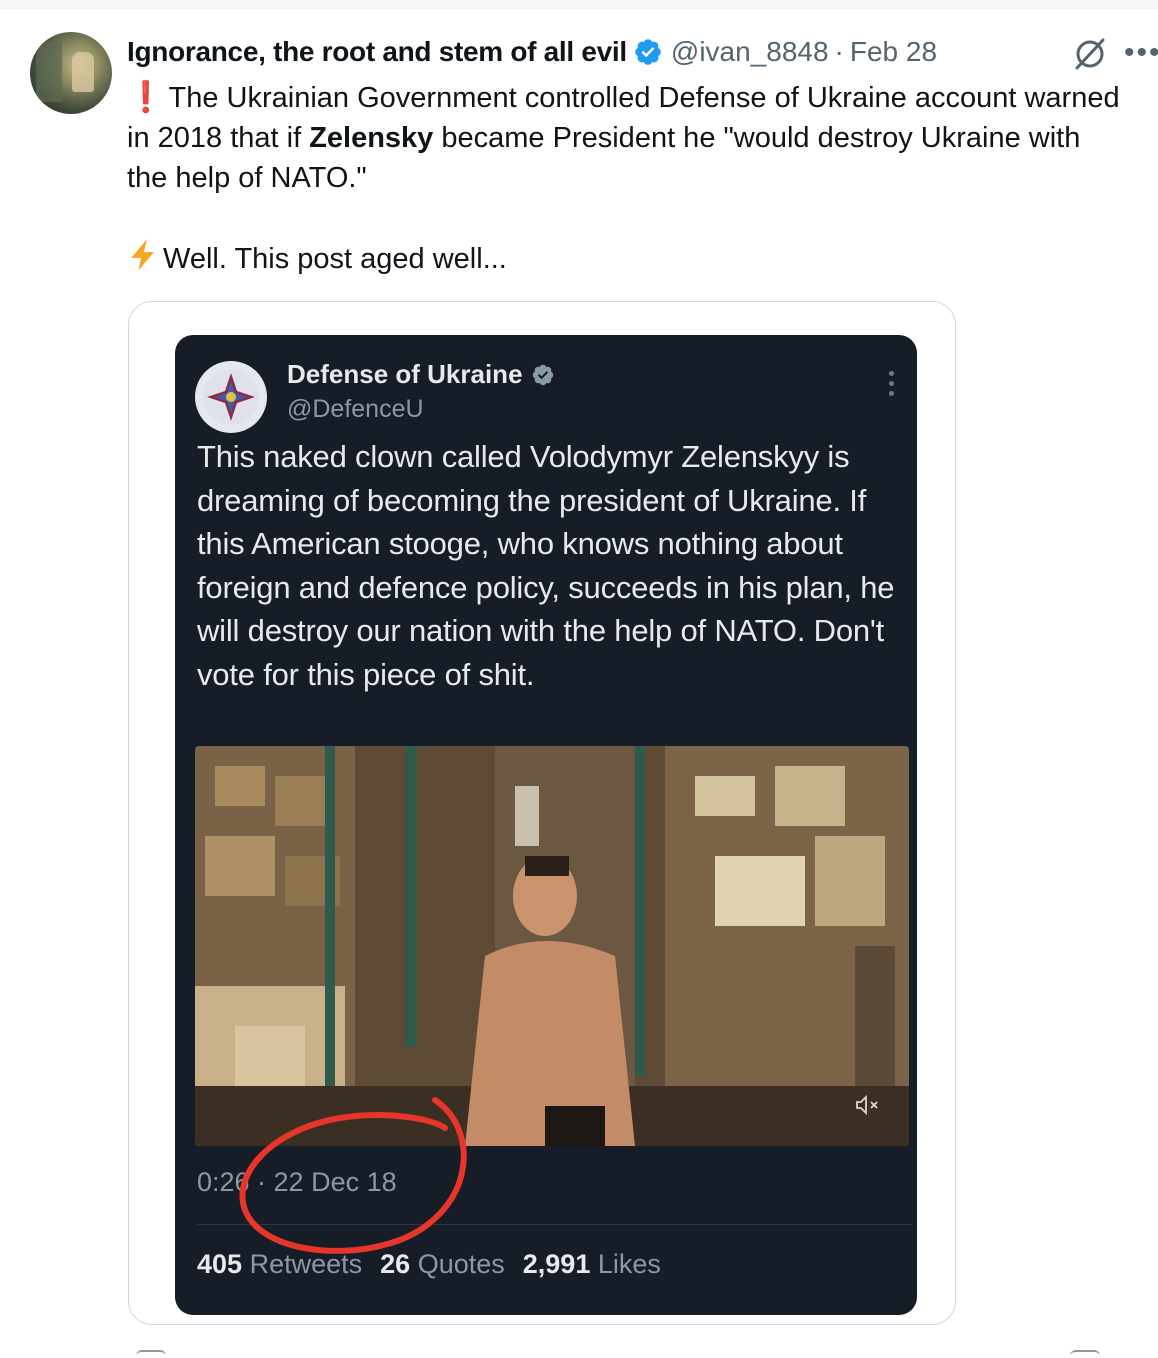 The width and height of the screenshot is (1158, 1358). I want to click on post-date: Feb 28, so click(893, 52).